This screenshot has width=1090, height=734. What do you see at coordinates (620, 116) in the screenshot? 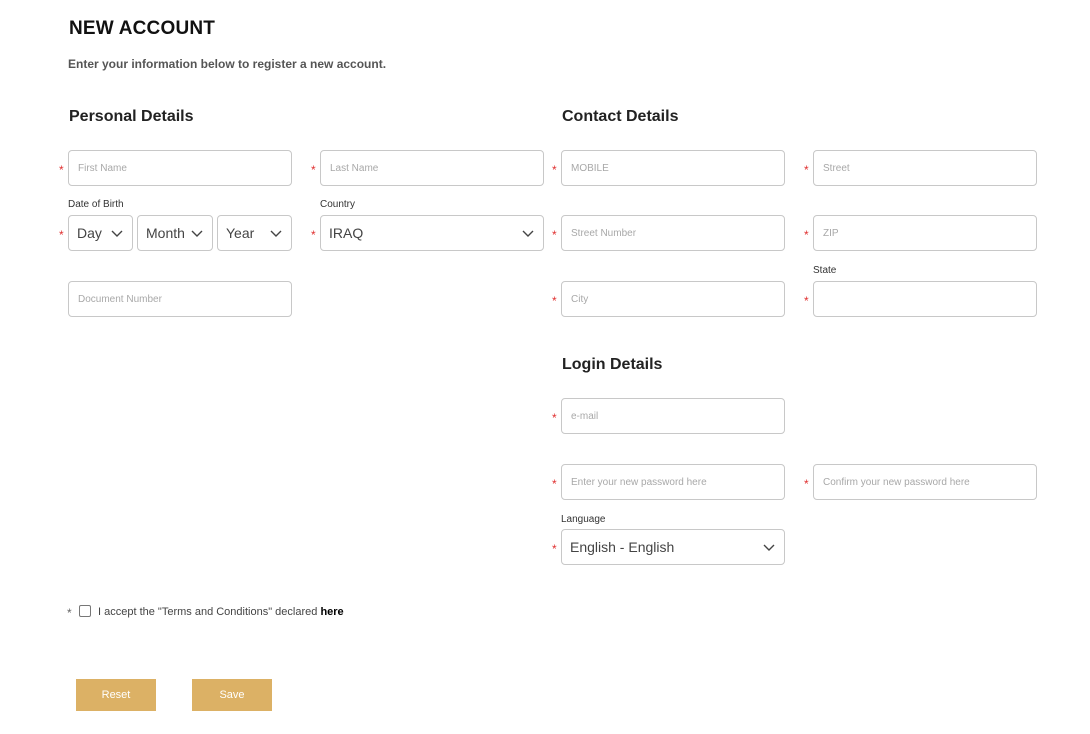
I see `contact-details-title: Contact Details` at bounding box center [620, 116].